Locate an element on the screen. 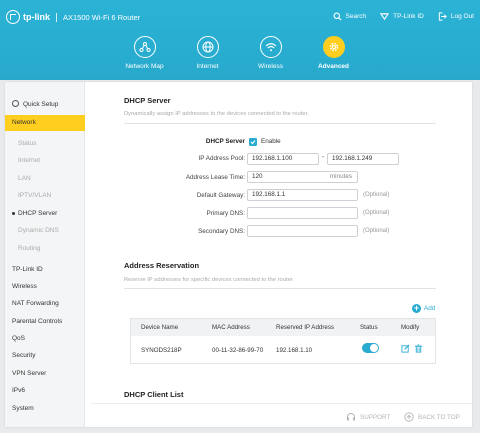 The image size is (480, 433). lease-time-value: 120 is located at coordinates (257, 176).